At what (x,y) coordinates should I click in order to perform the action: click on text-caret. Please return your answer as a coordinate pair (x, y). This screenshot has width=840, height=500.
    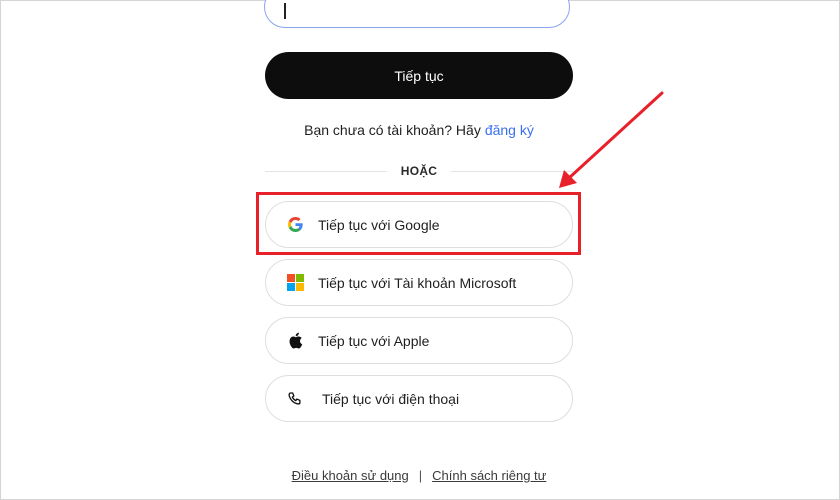
    Looking at the image, I should click on (285, 11).